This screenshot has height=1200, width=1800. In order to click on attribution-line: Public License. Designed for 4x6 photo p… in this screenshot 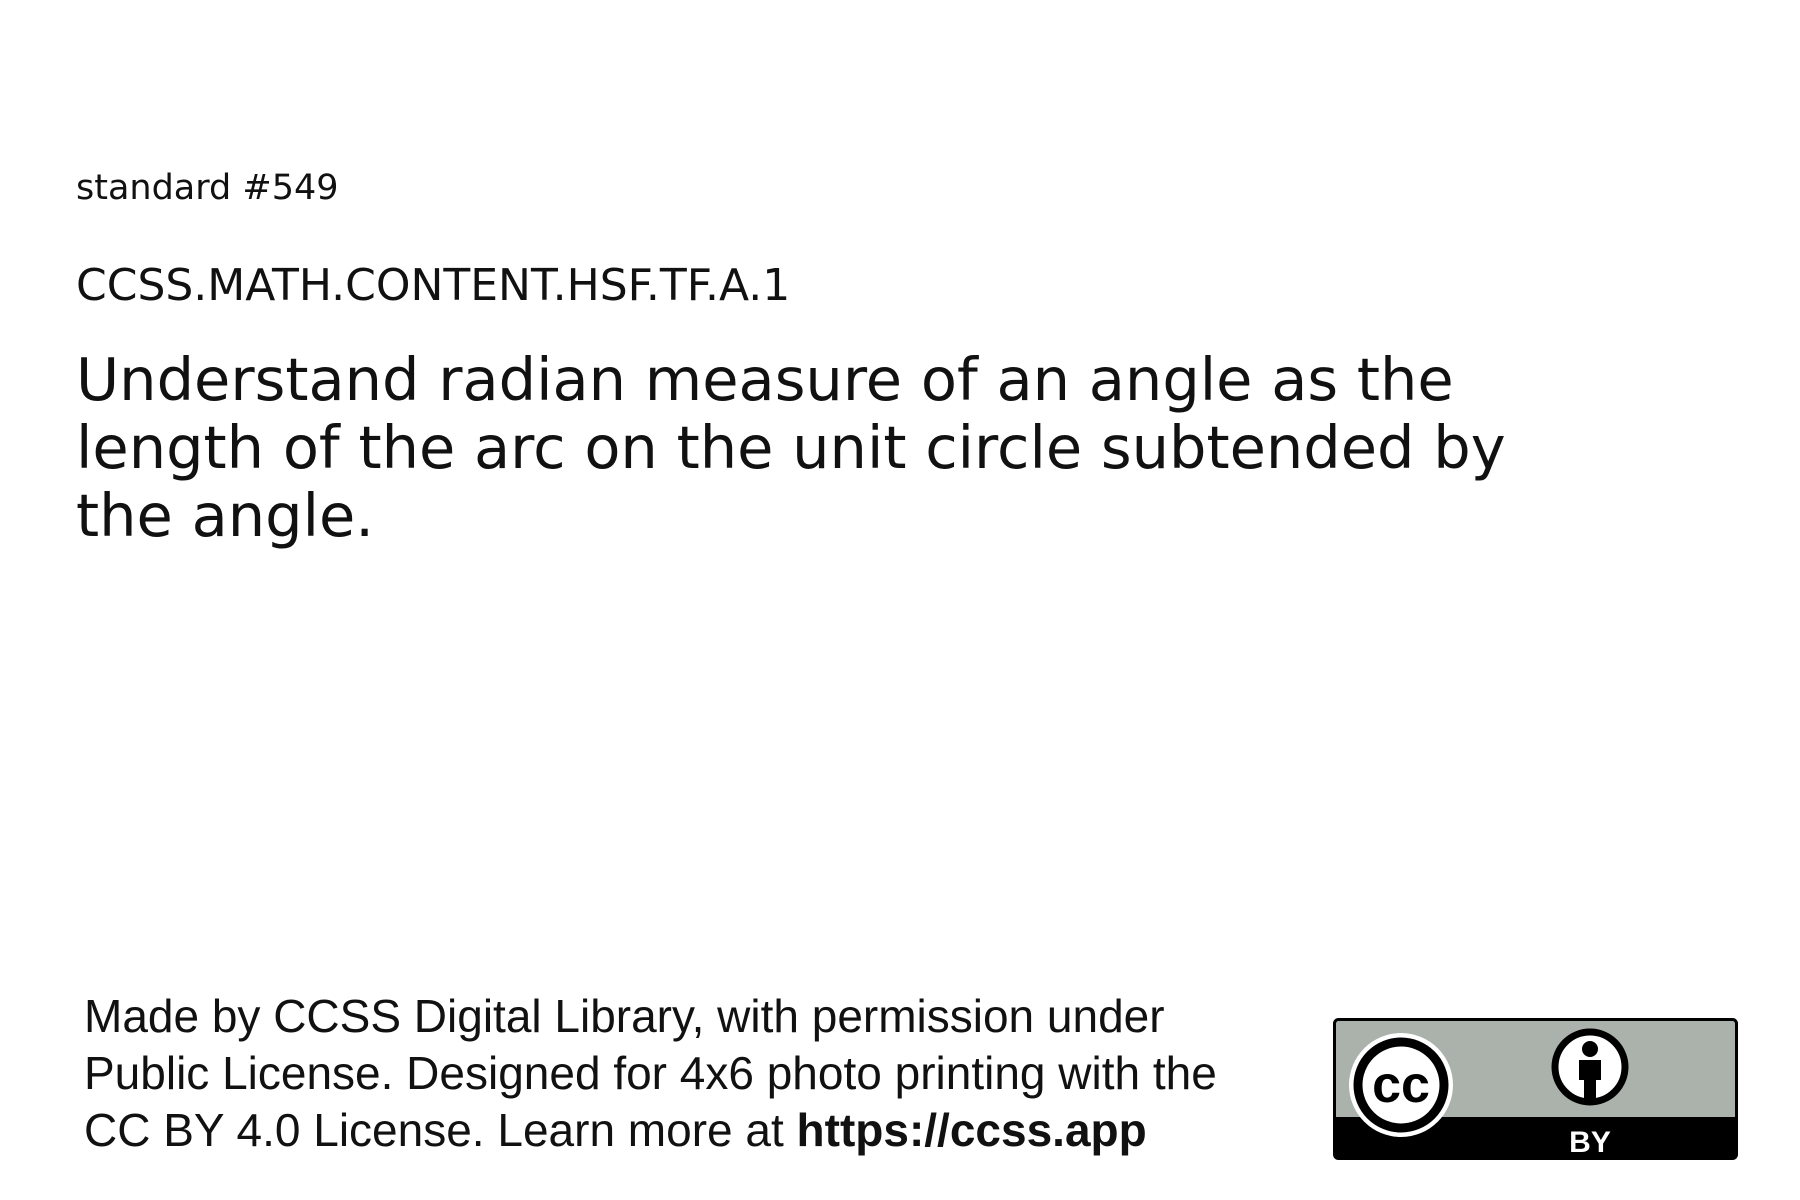, I will do `click(650, 1073)`.